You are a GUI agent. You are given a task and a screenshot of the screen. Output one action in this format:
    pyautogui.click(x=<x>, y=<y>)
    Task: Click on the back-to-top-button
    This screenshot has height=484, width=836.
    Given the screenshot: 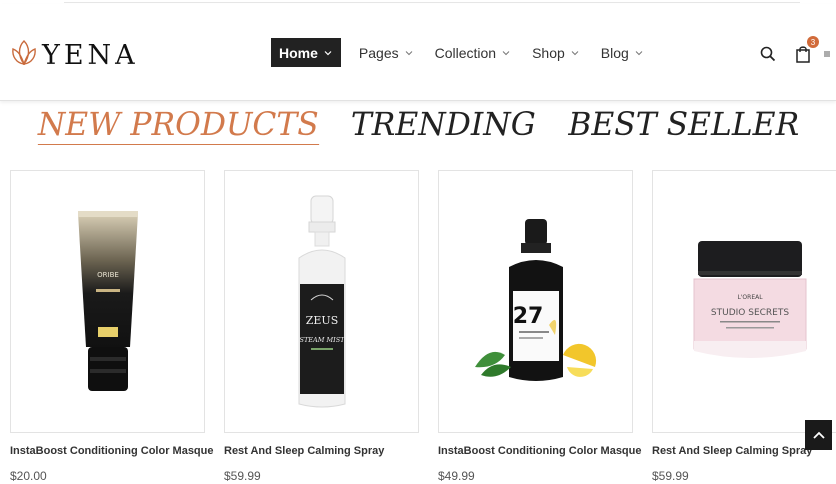 What is the action you would take?
    pyautogui.click(x=818, y=435)
    